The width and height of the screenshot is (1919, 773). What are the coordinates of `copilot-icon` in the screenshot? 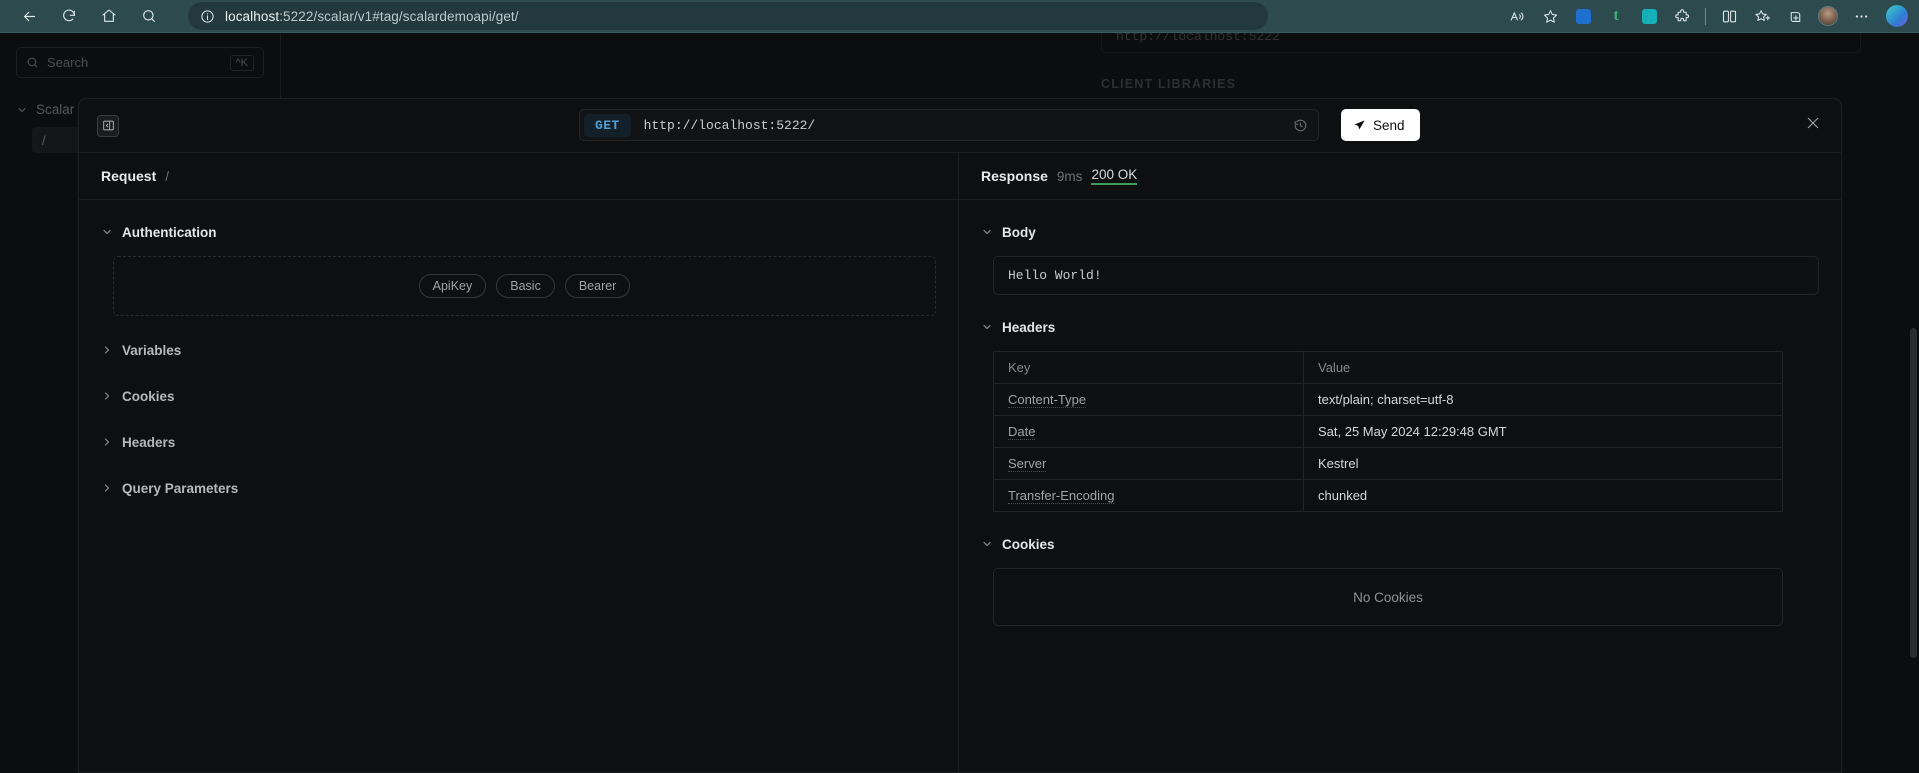 It's located at (1894, 16).